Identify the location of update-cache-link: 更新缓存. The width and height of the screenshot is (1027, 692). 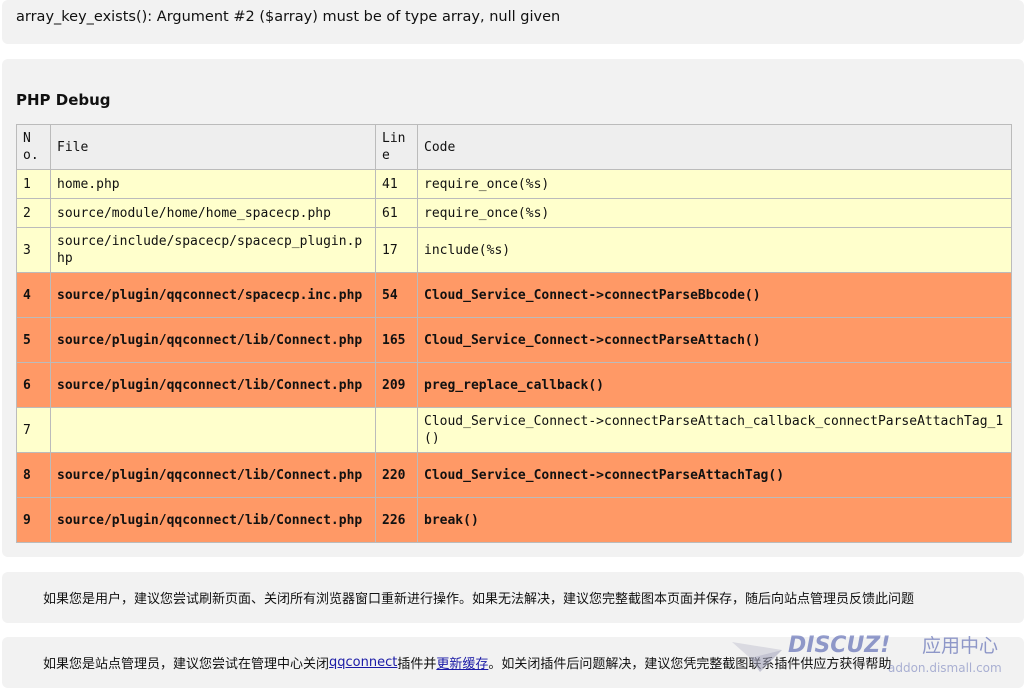
(462, 662).